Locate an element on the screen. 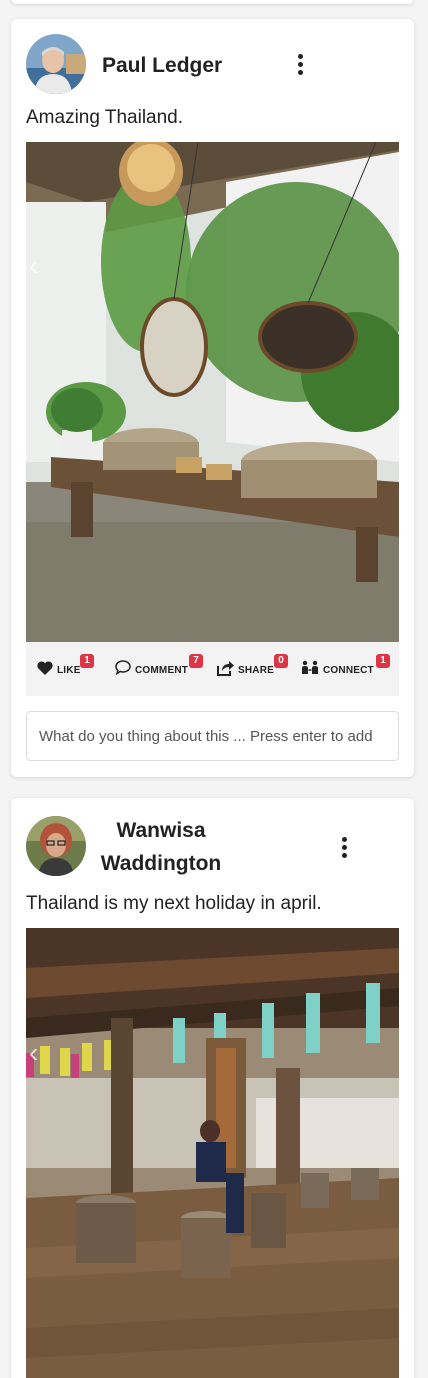  share-icon is located at coordinates (225, 670).